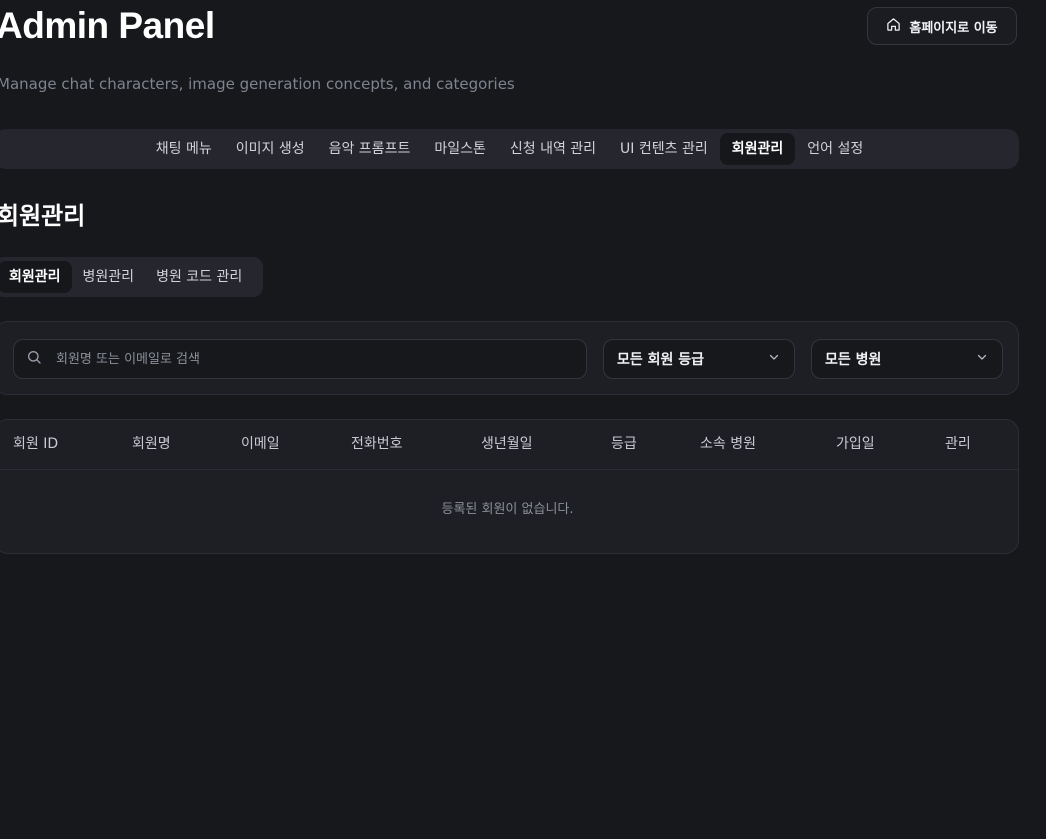 The image size is (1046, 839). Describe the element at coordinates (377, 444) in the screenshot. I see `column-header-phone: 전화번호` at that location.